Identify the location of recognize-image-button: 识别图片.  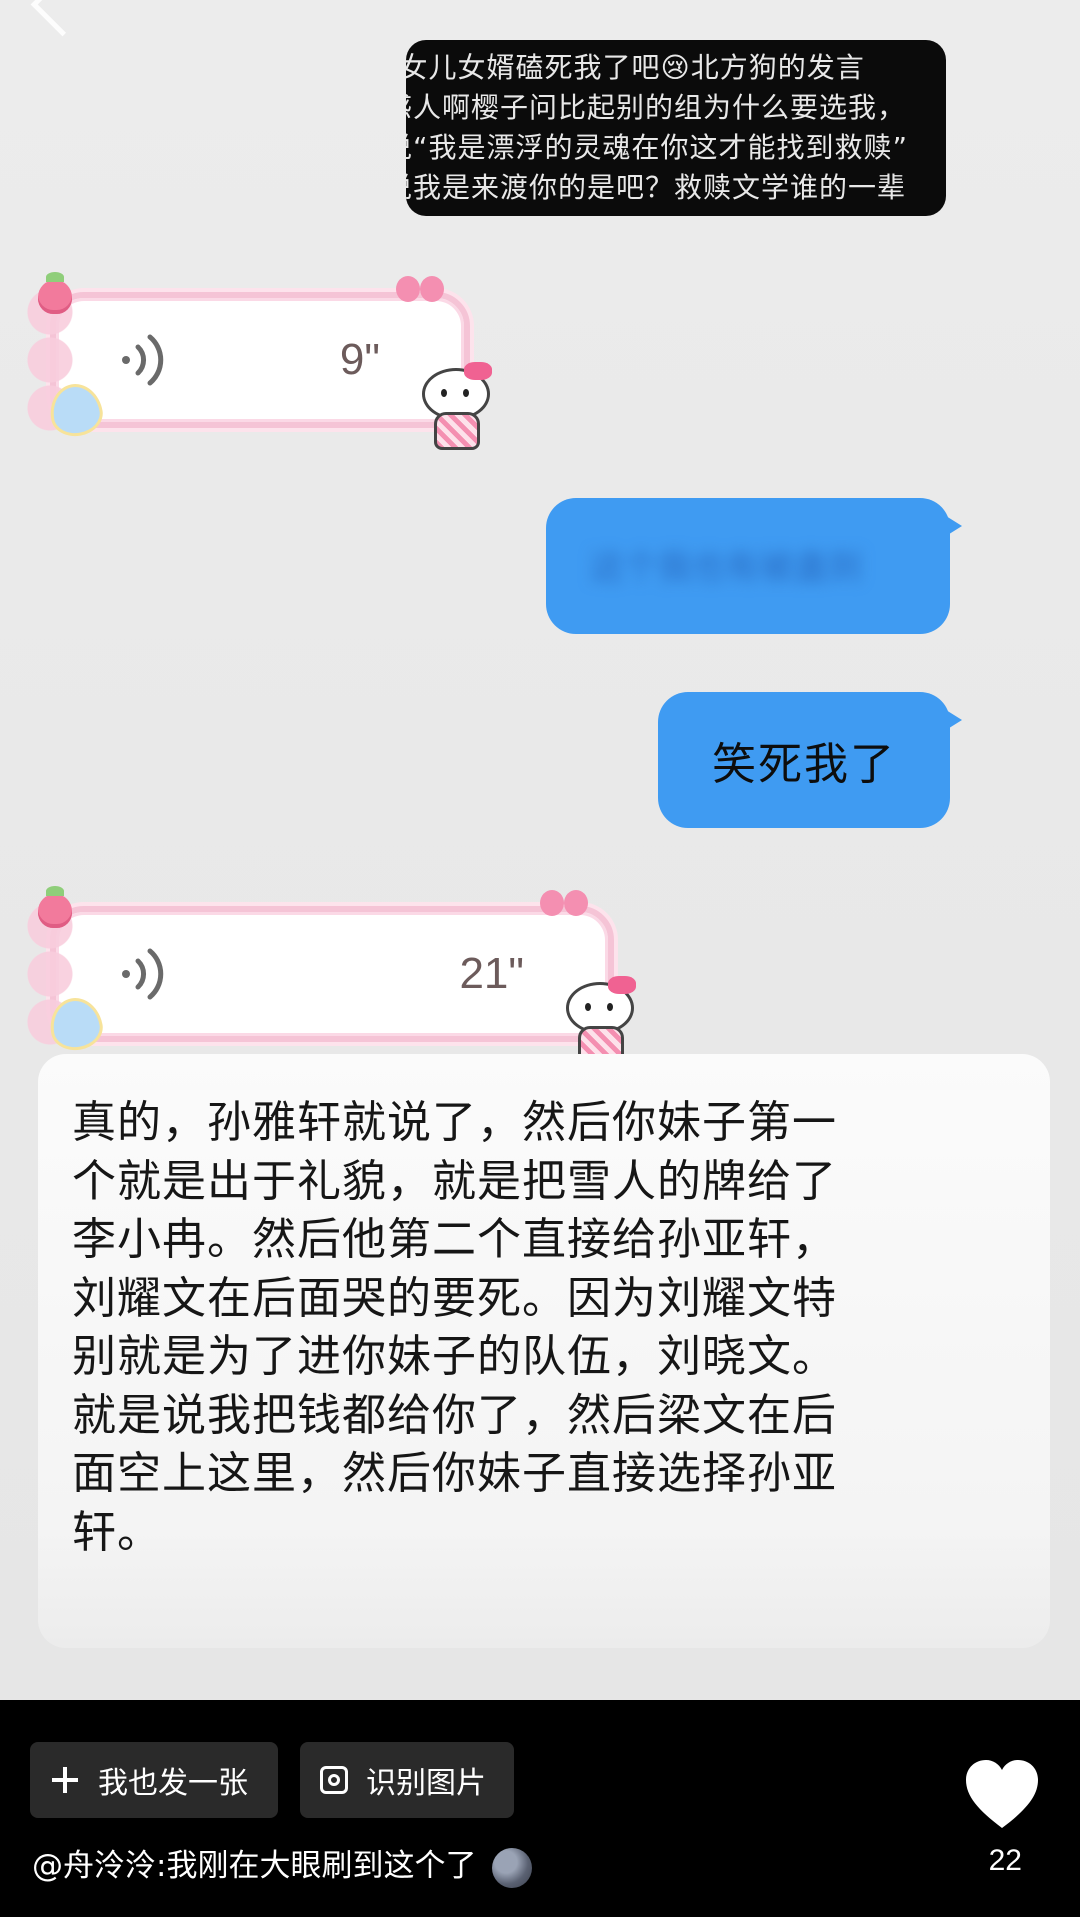
(407, 1780).